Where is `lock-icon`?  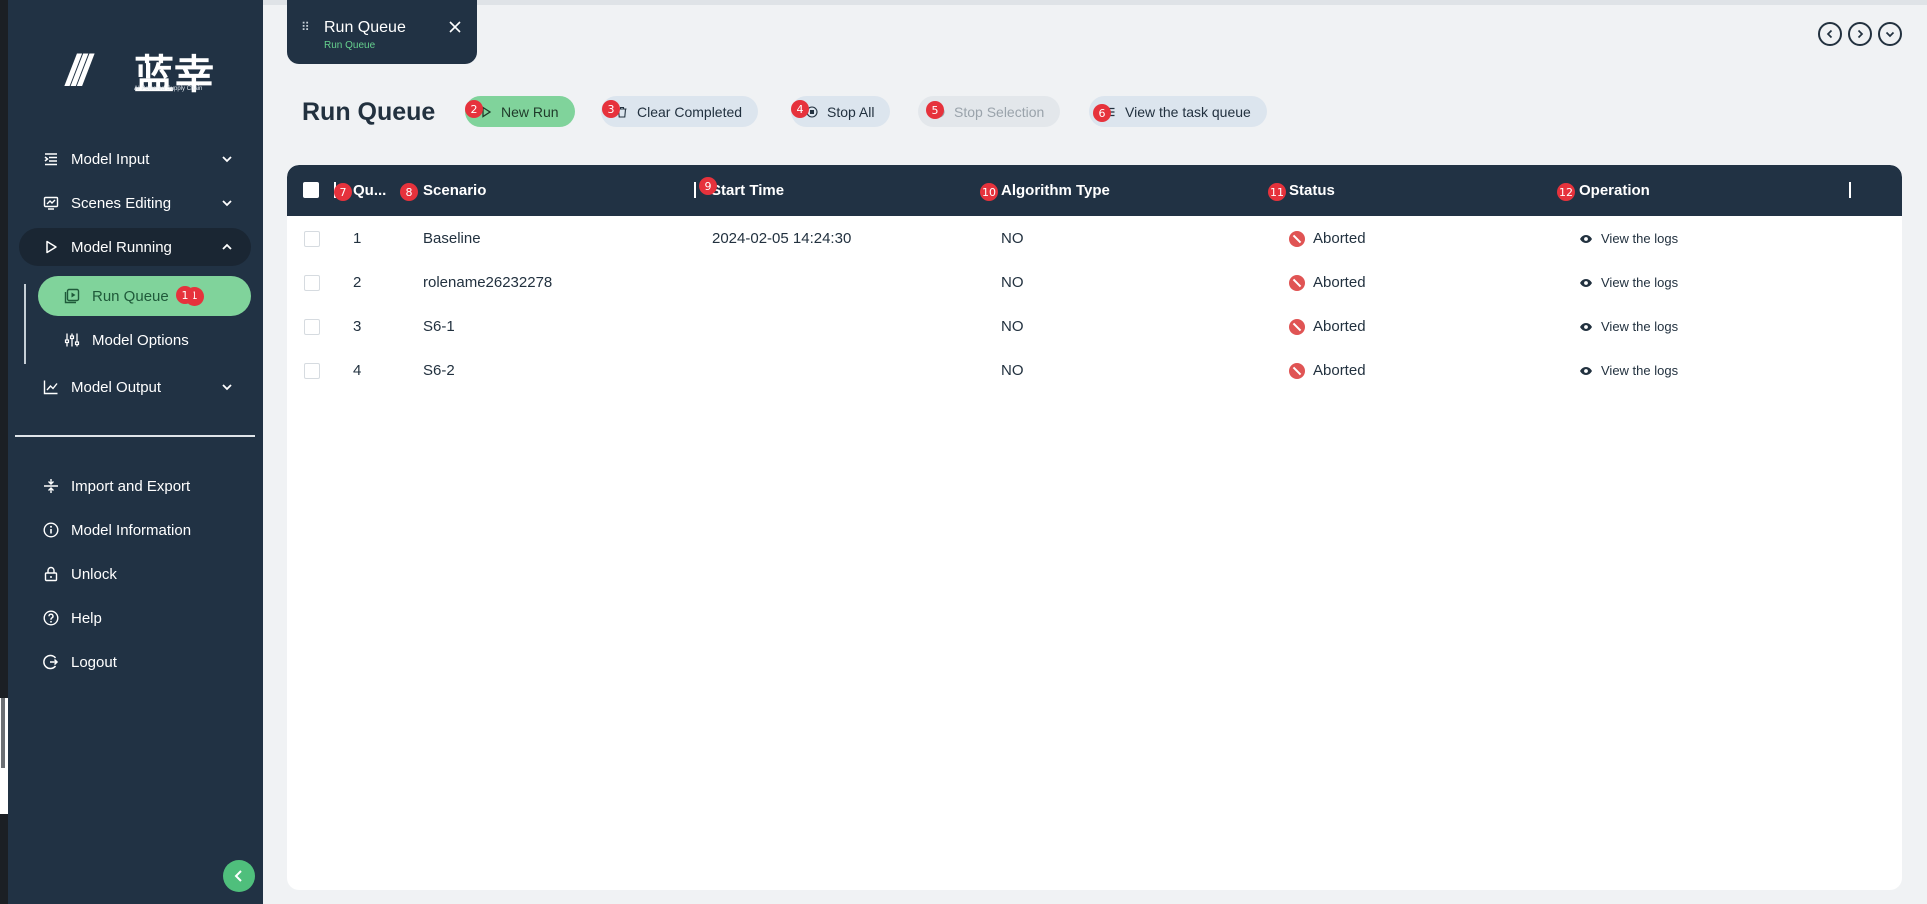 lock-icon is located at coordinates (51, 574).